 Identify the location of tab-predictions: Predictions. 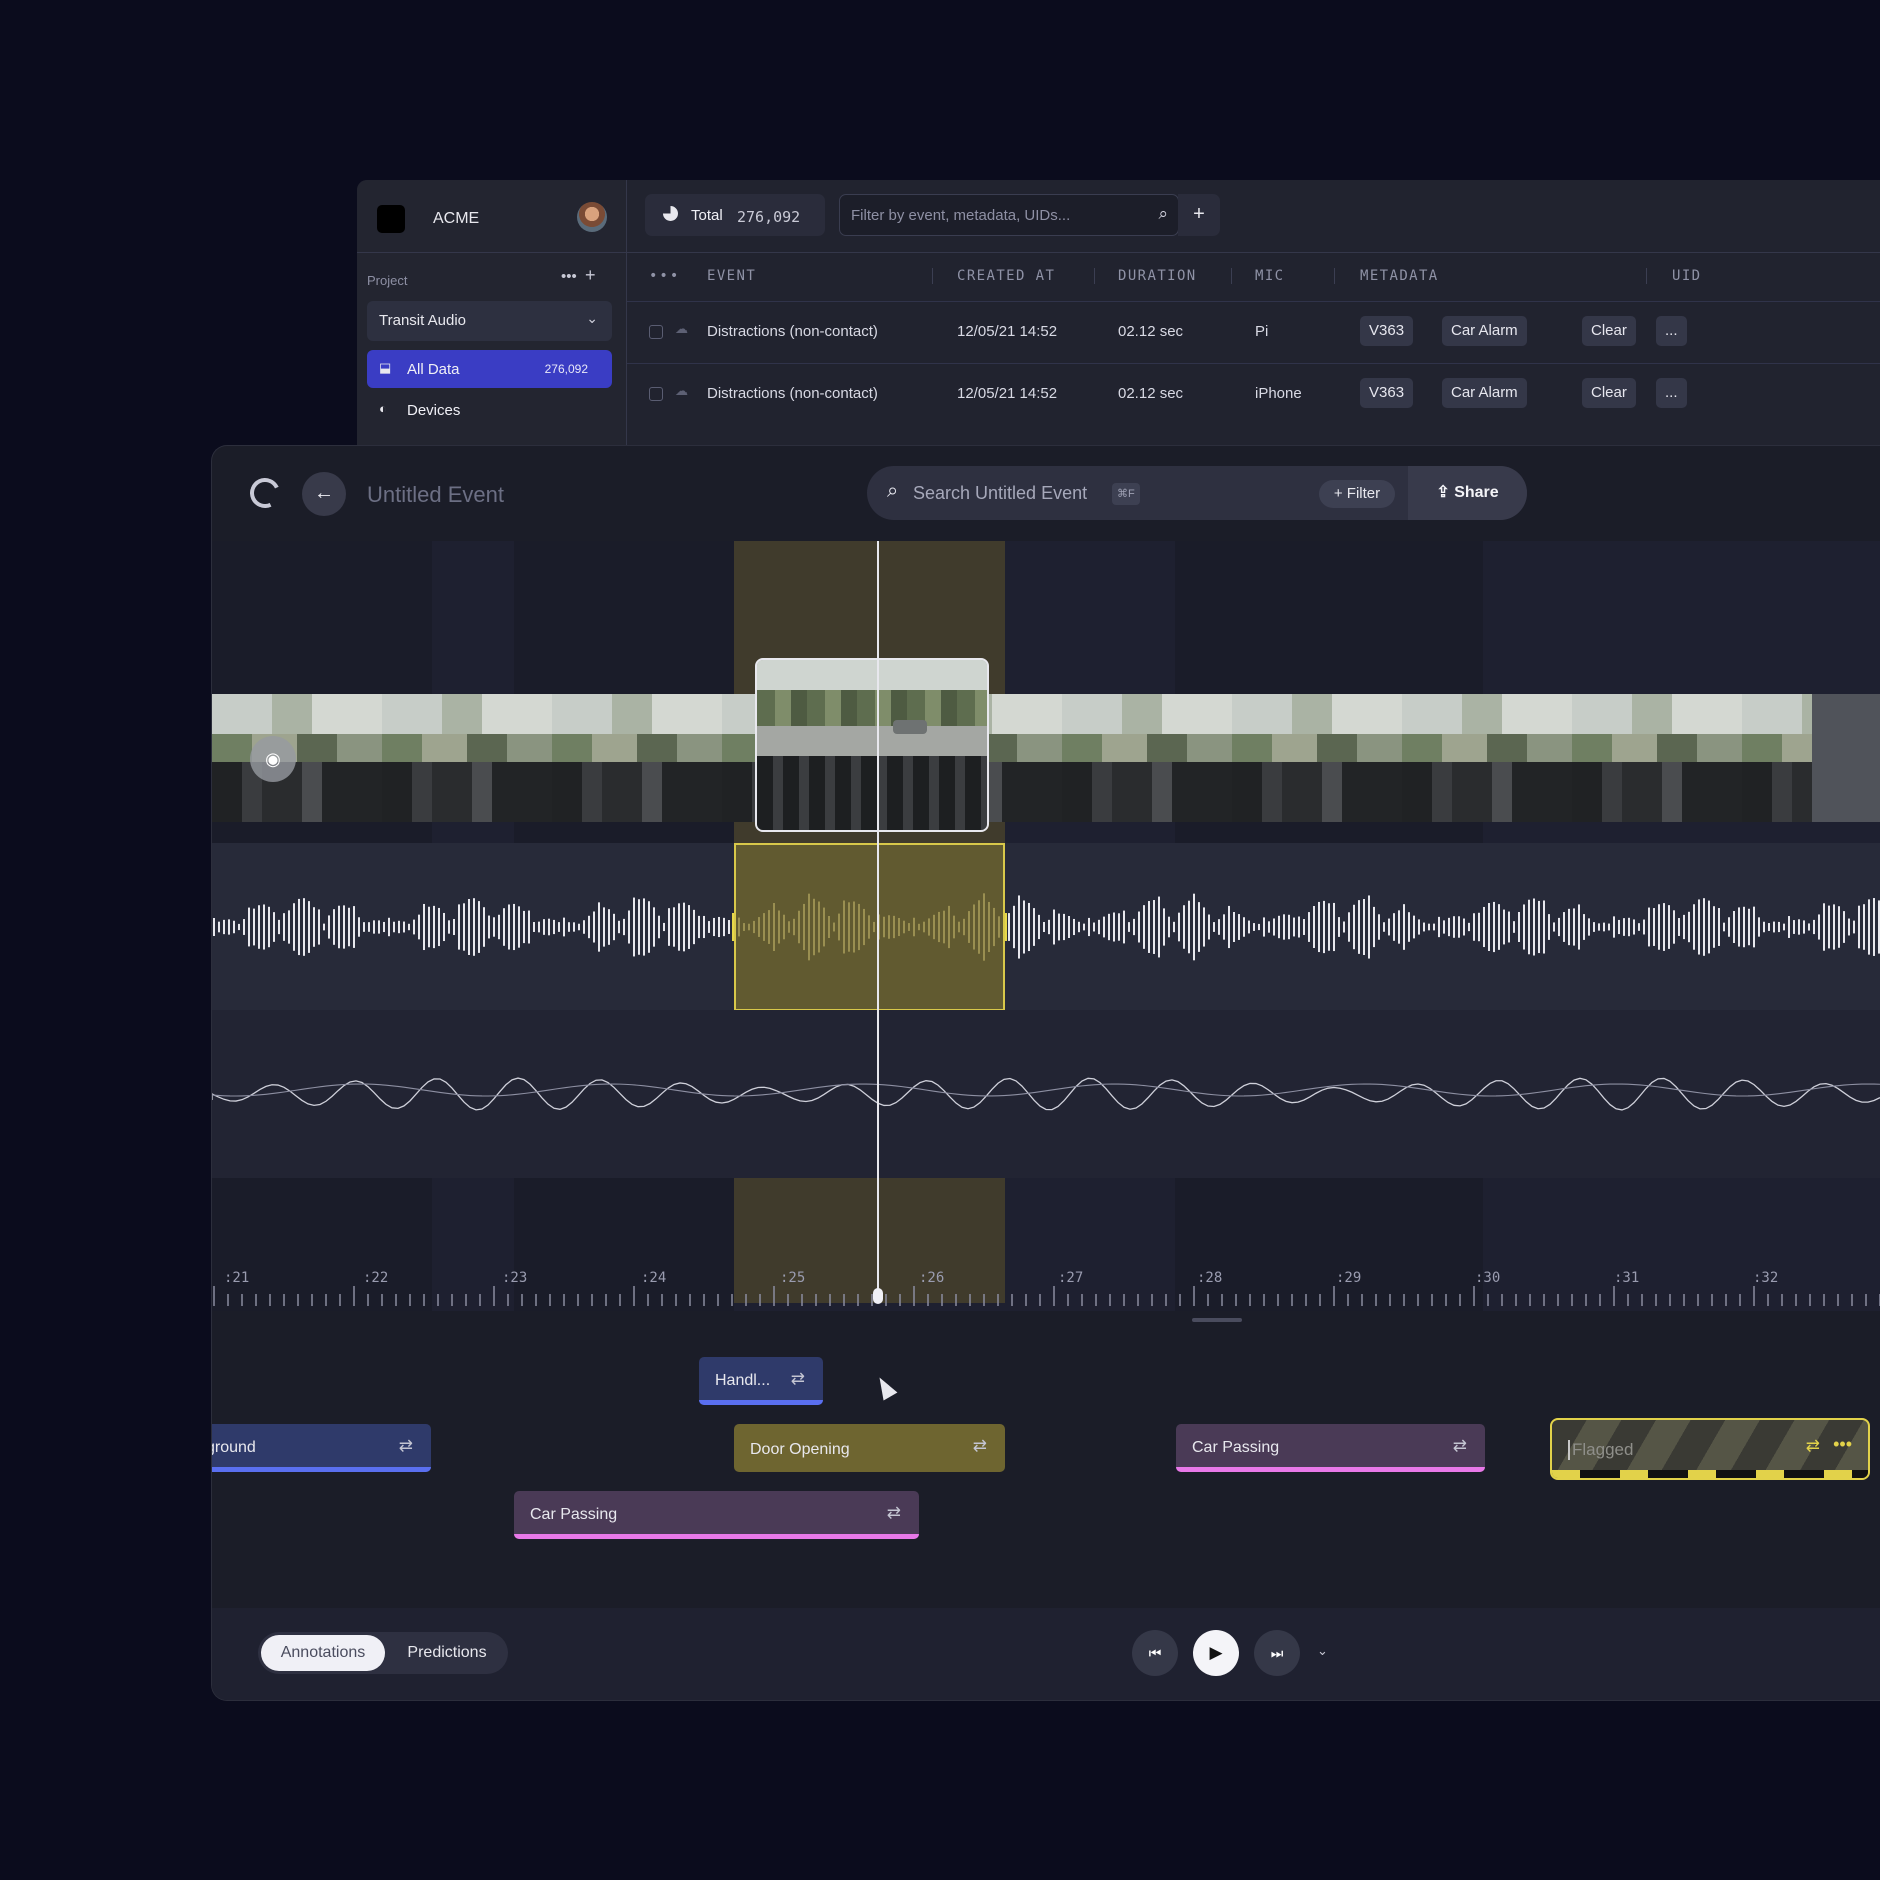
(447, 1653).